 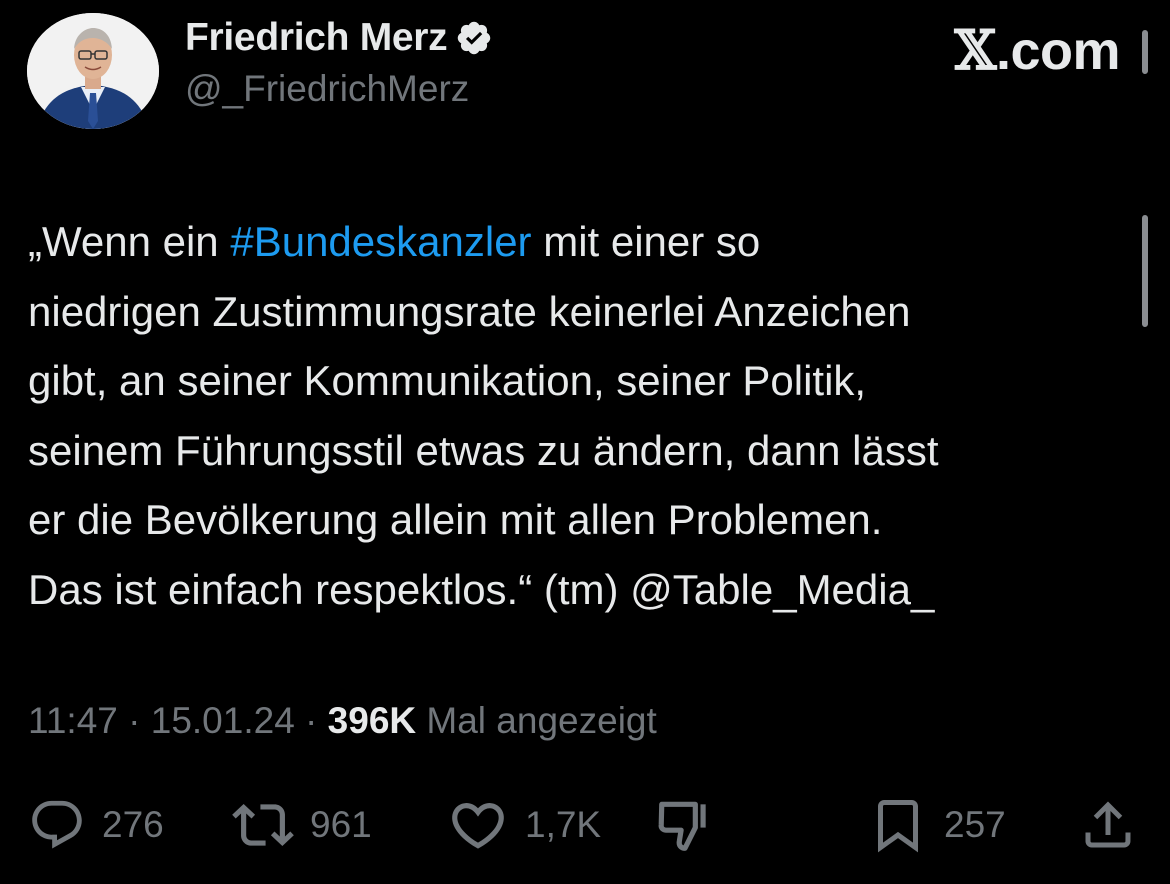 I want to click on views-label: Mal angezeigt, so click(x=536, y=720).